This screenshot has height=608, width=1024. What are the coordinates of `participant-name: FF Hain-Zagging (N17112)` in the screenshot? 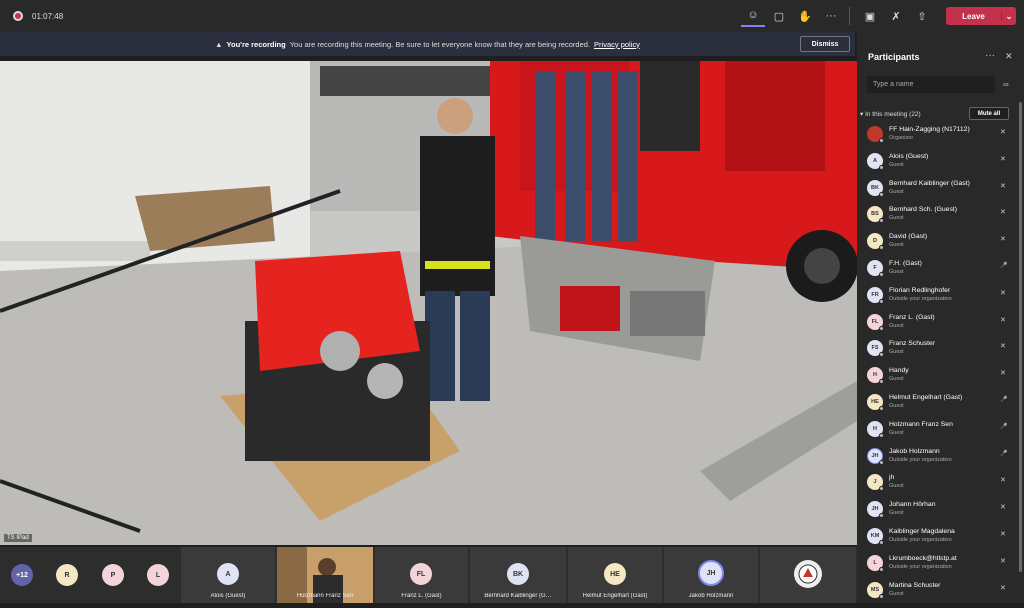 It's located at (929, 129).